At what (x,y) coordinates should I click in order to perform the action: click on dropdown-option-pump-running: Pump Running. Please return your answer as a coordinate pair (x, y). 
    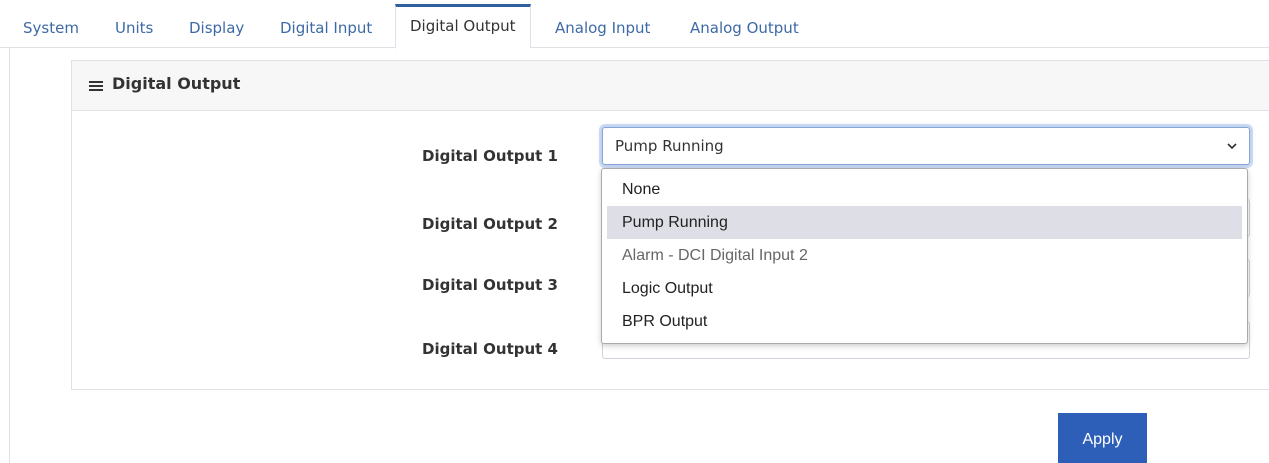
    Looking at the image, I should click on (924, 222).